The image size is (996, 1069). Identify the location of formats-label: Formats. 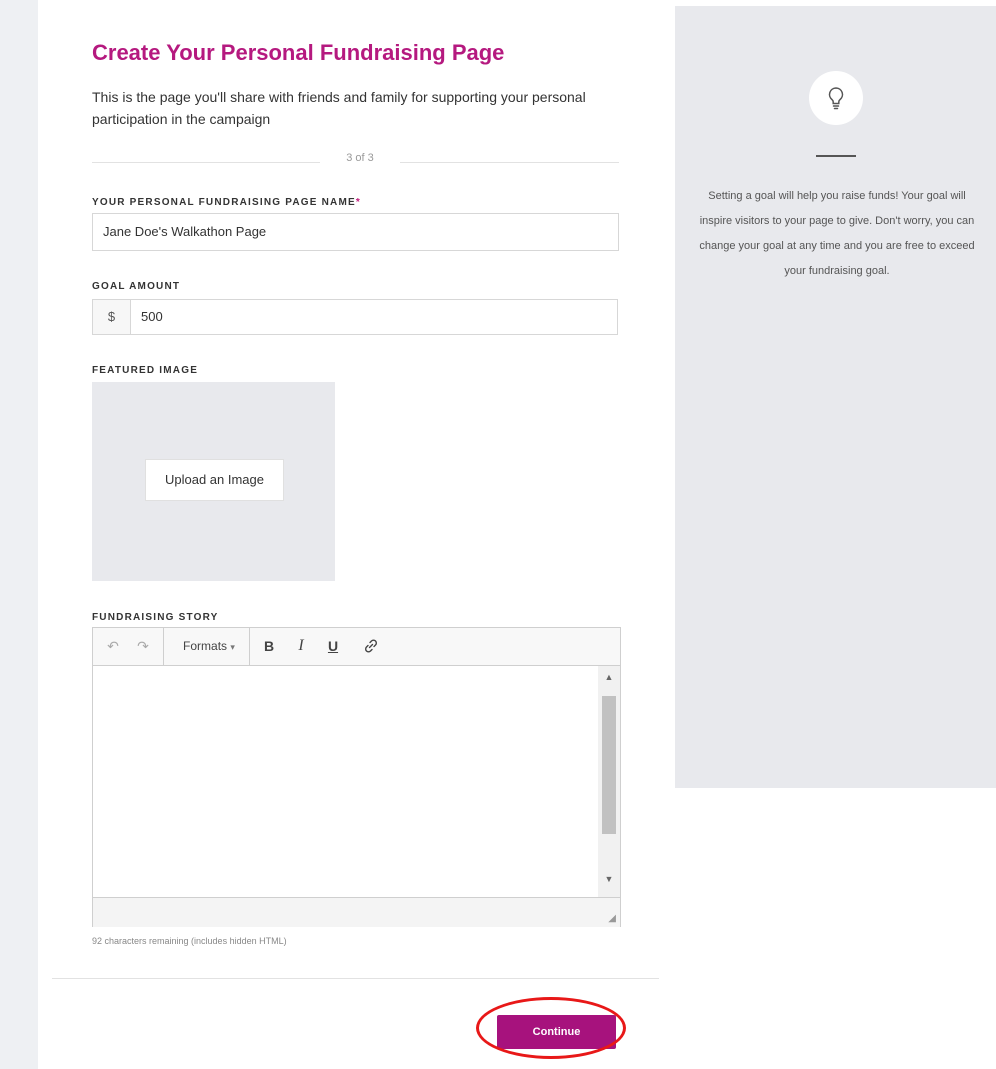
(205, 646).